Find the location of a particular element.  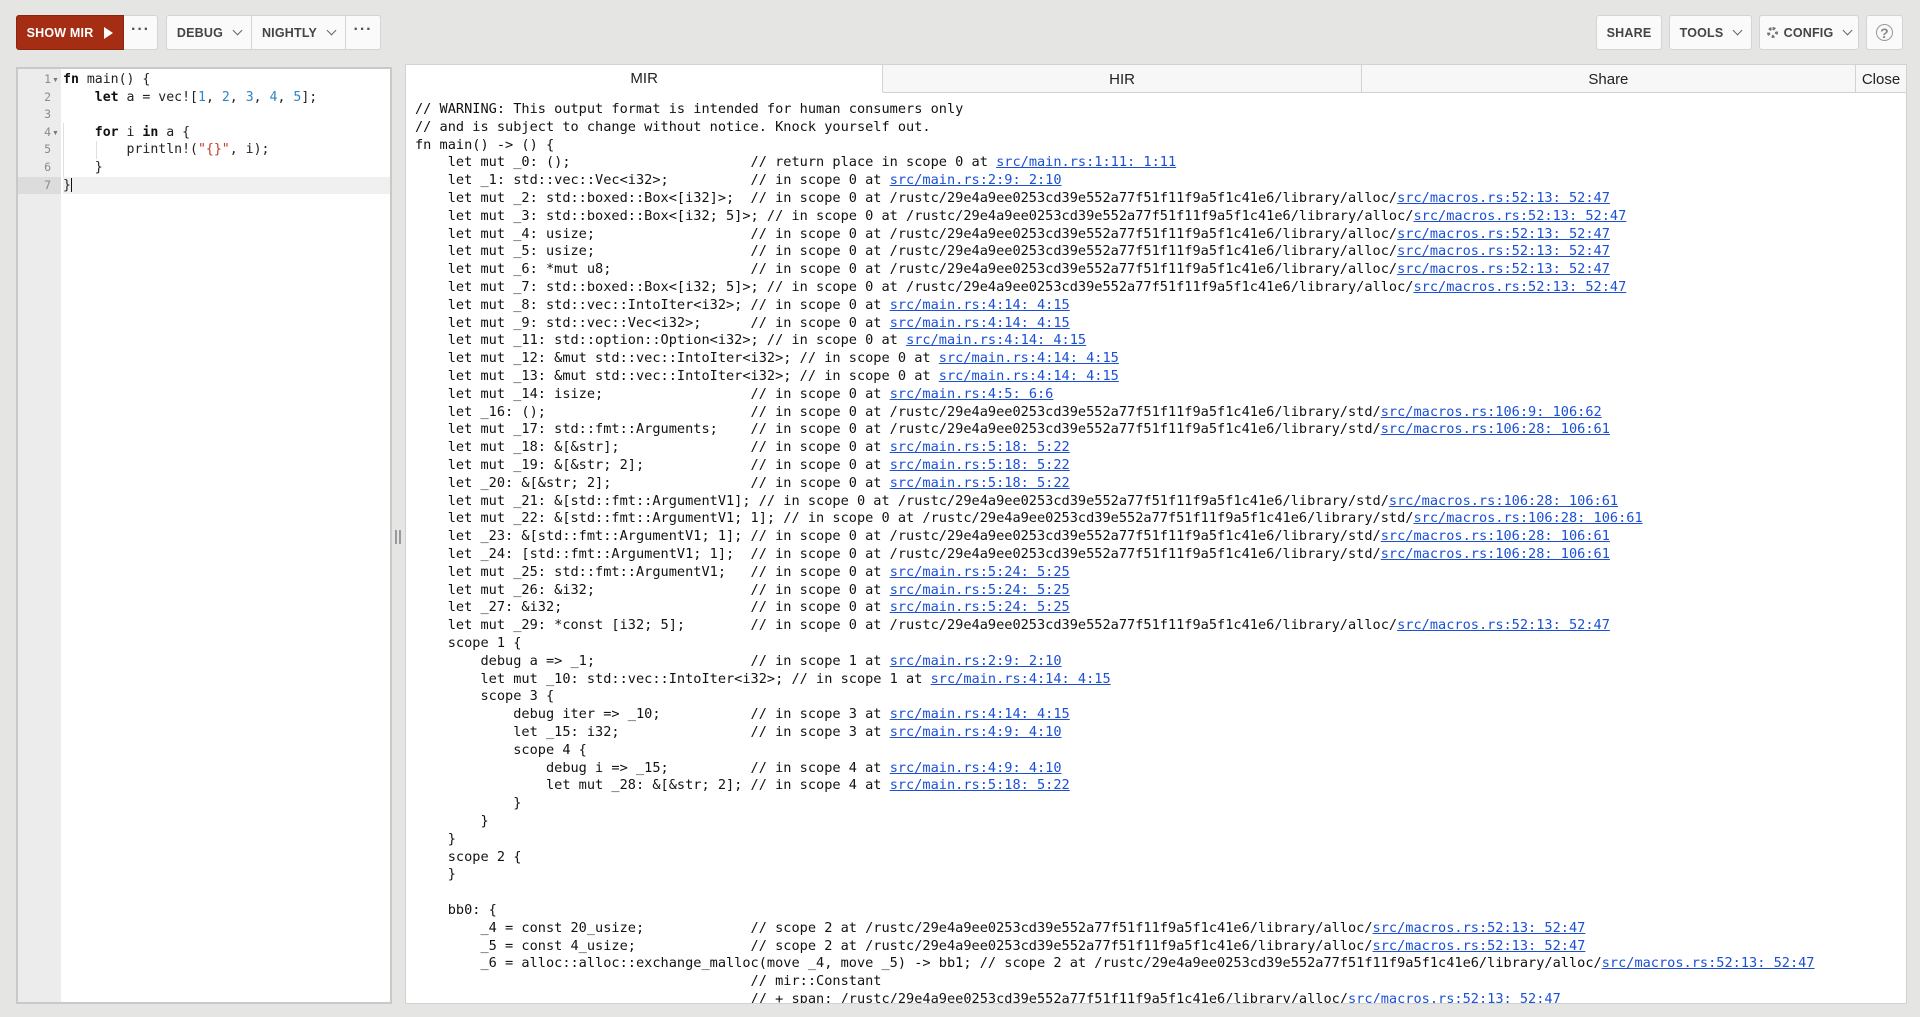

mode-dropdown: DEBUG is located at coordinates (209, 32).